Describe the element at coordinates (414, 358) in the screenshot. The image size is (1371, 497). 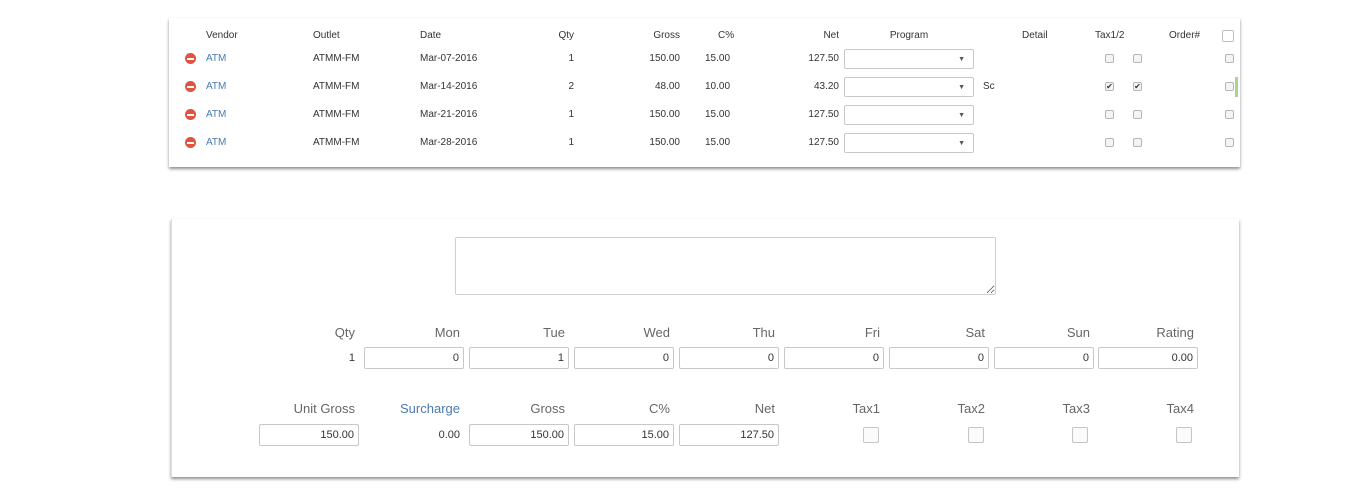
I see `mon-input` at that location.